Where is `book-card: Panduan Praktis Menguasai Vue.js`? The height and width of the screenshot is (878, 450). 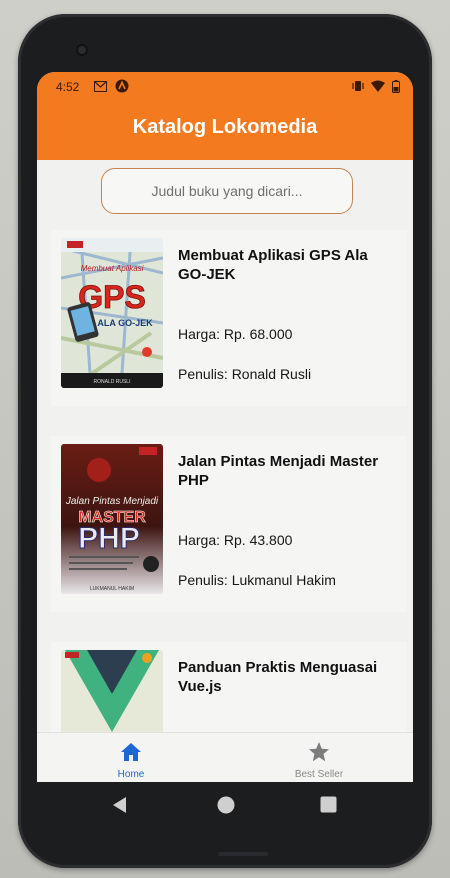
book-card: Panduan Praktis Menguasai Vue.js is located at coordinates (229, 687).